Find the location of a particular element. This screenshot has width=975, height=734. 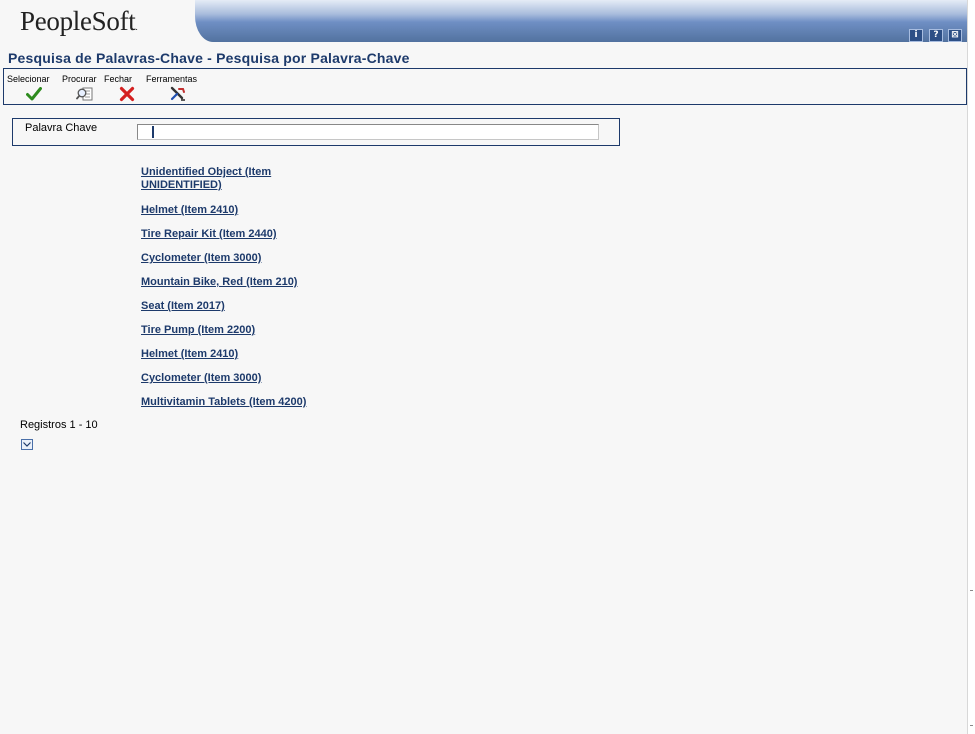

find-label: Procurar is located at coordinates (79, 79).